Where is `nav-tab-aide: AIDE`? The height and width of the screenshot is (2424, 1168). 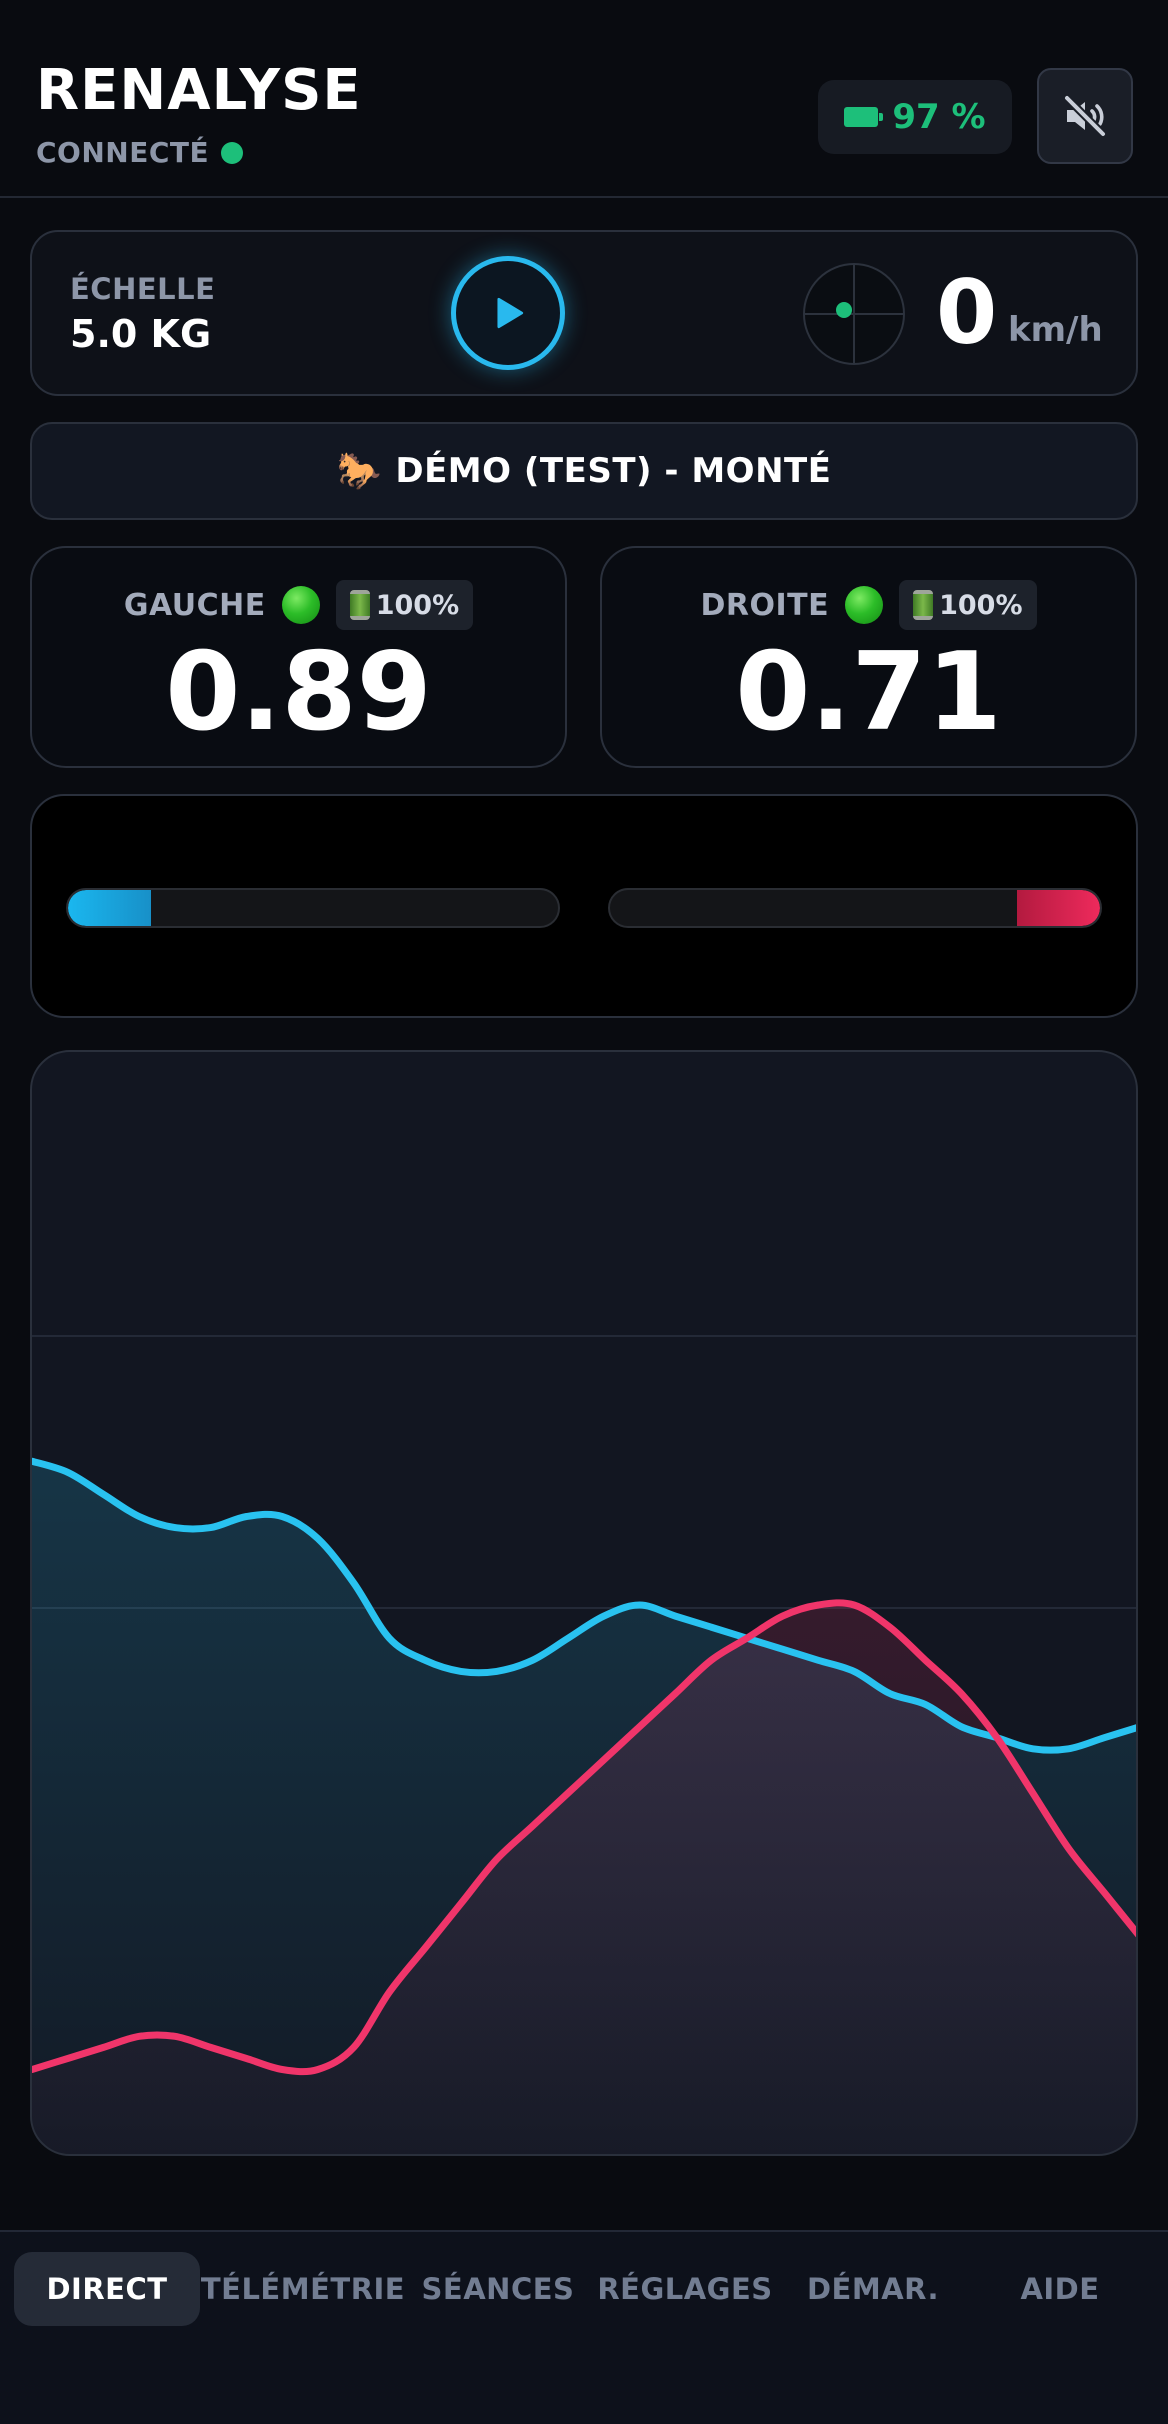 nav-tab-aide: AIDE is located at coordinates (1060, 2289).